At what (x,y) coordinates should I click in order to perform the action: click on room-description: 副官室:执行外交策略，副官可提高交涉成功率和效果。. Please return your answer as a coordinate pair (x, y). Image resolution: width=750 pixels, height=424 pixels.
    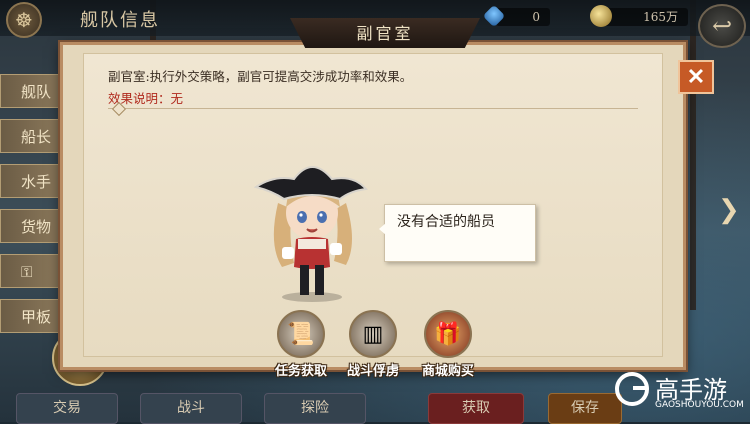
    Looking at the image, I should click on (260, 76).